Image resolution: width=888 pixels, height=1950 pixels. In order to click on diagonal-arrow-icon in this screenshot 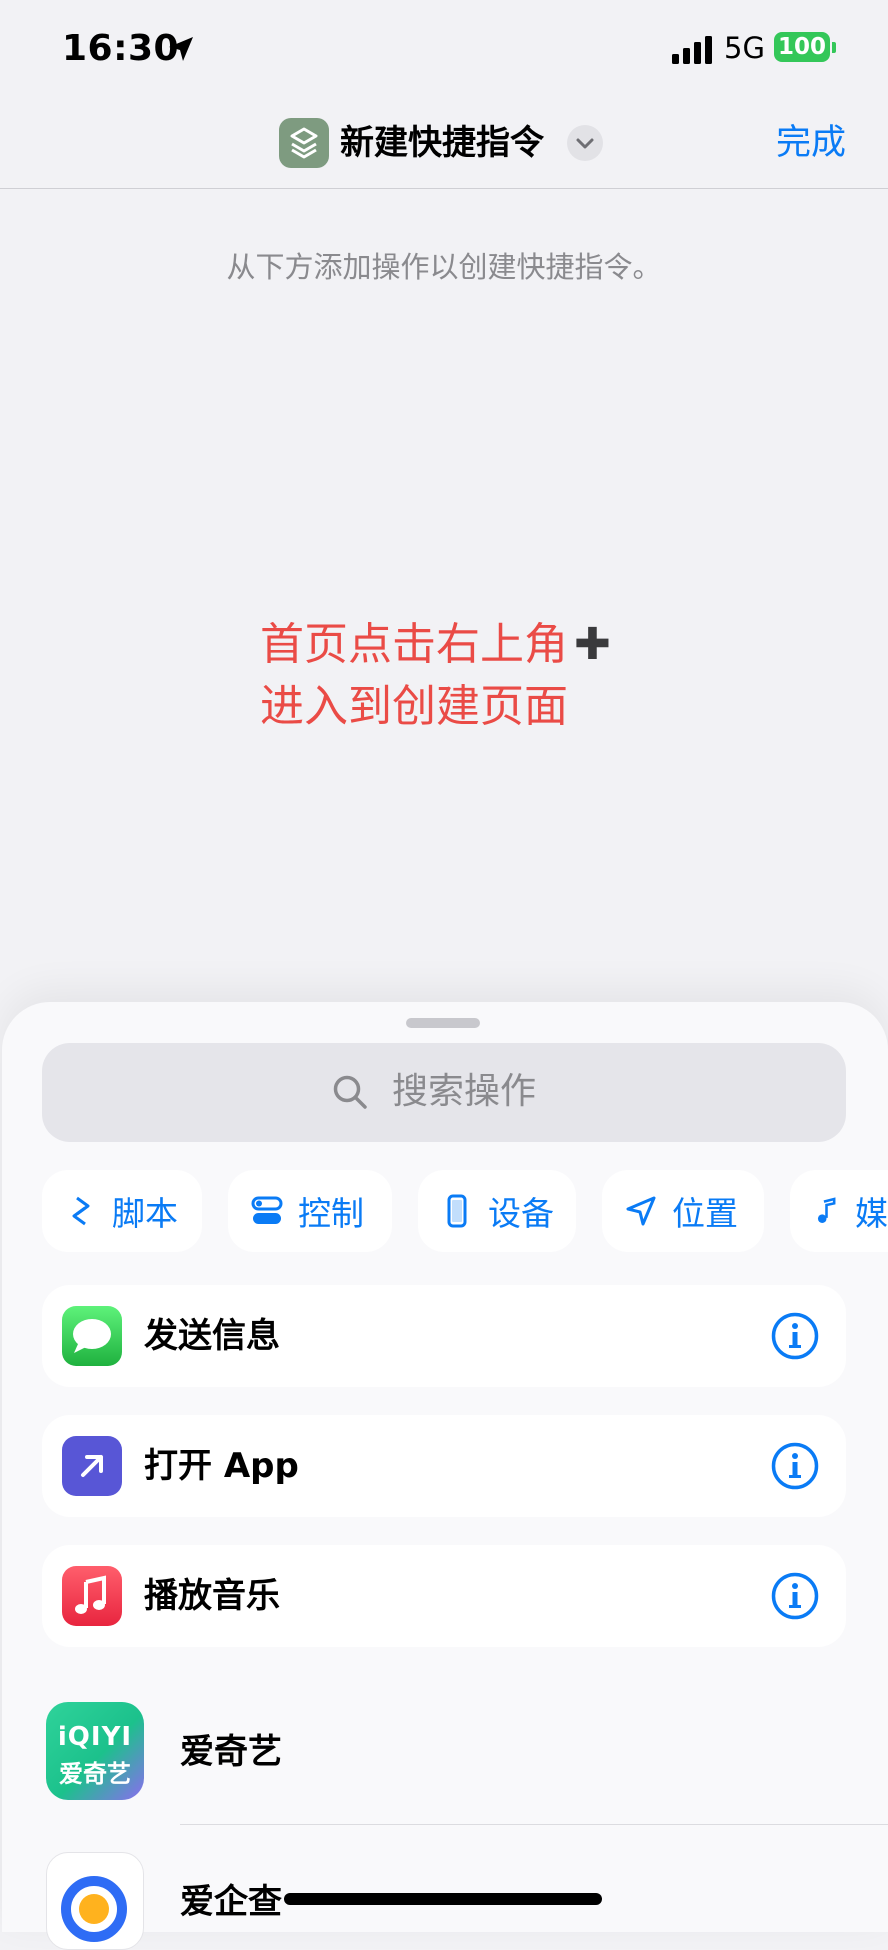, I will do `click(92, 1466)`.